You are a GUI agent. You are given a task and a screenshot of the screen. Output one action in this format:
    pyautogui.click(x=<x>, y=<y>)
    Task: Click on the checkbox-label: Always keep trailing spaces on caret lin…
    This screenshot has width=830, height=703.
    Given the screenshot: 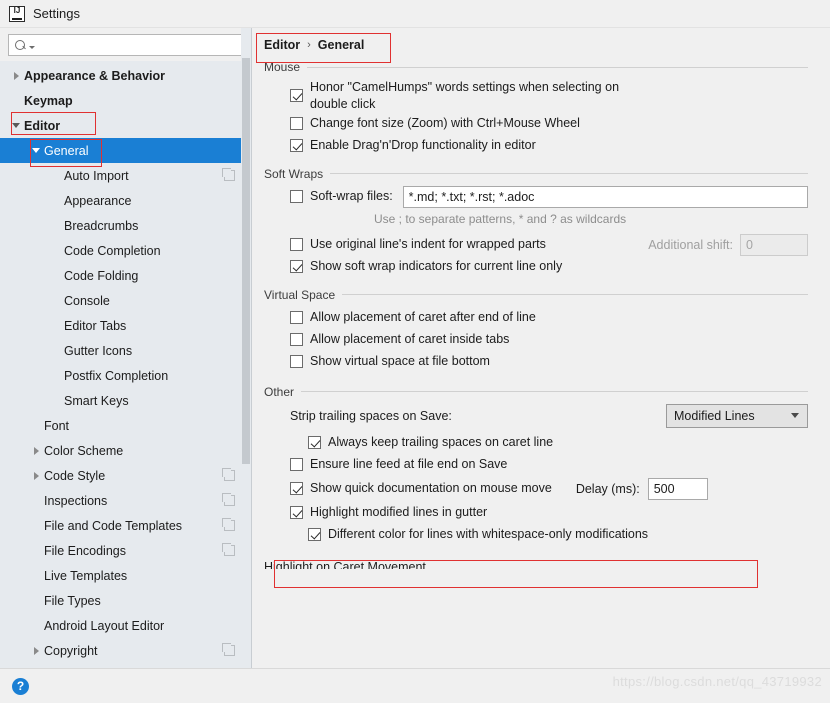 What is the action you would take?
    pyautogui.click(x=440, y=442)
    